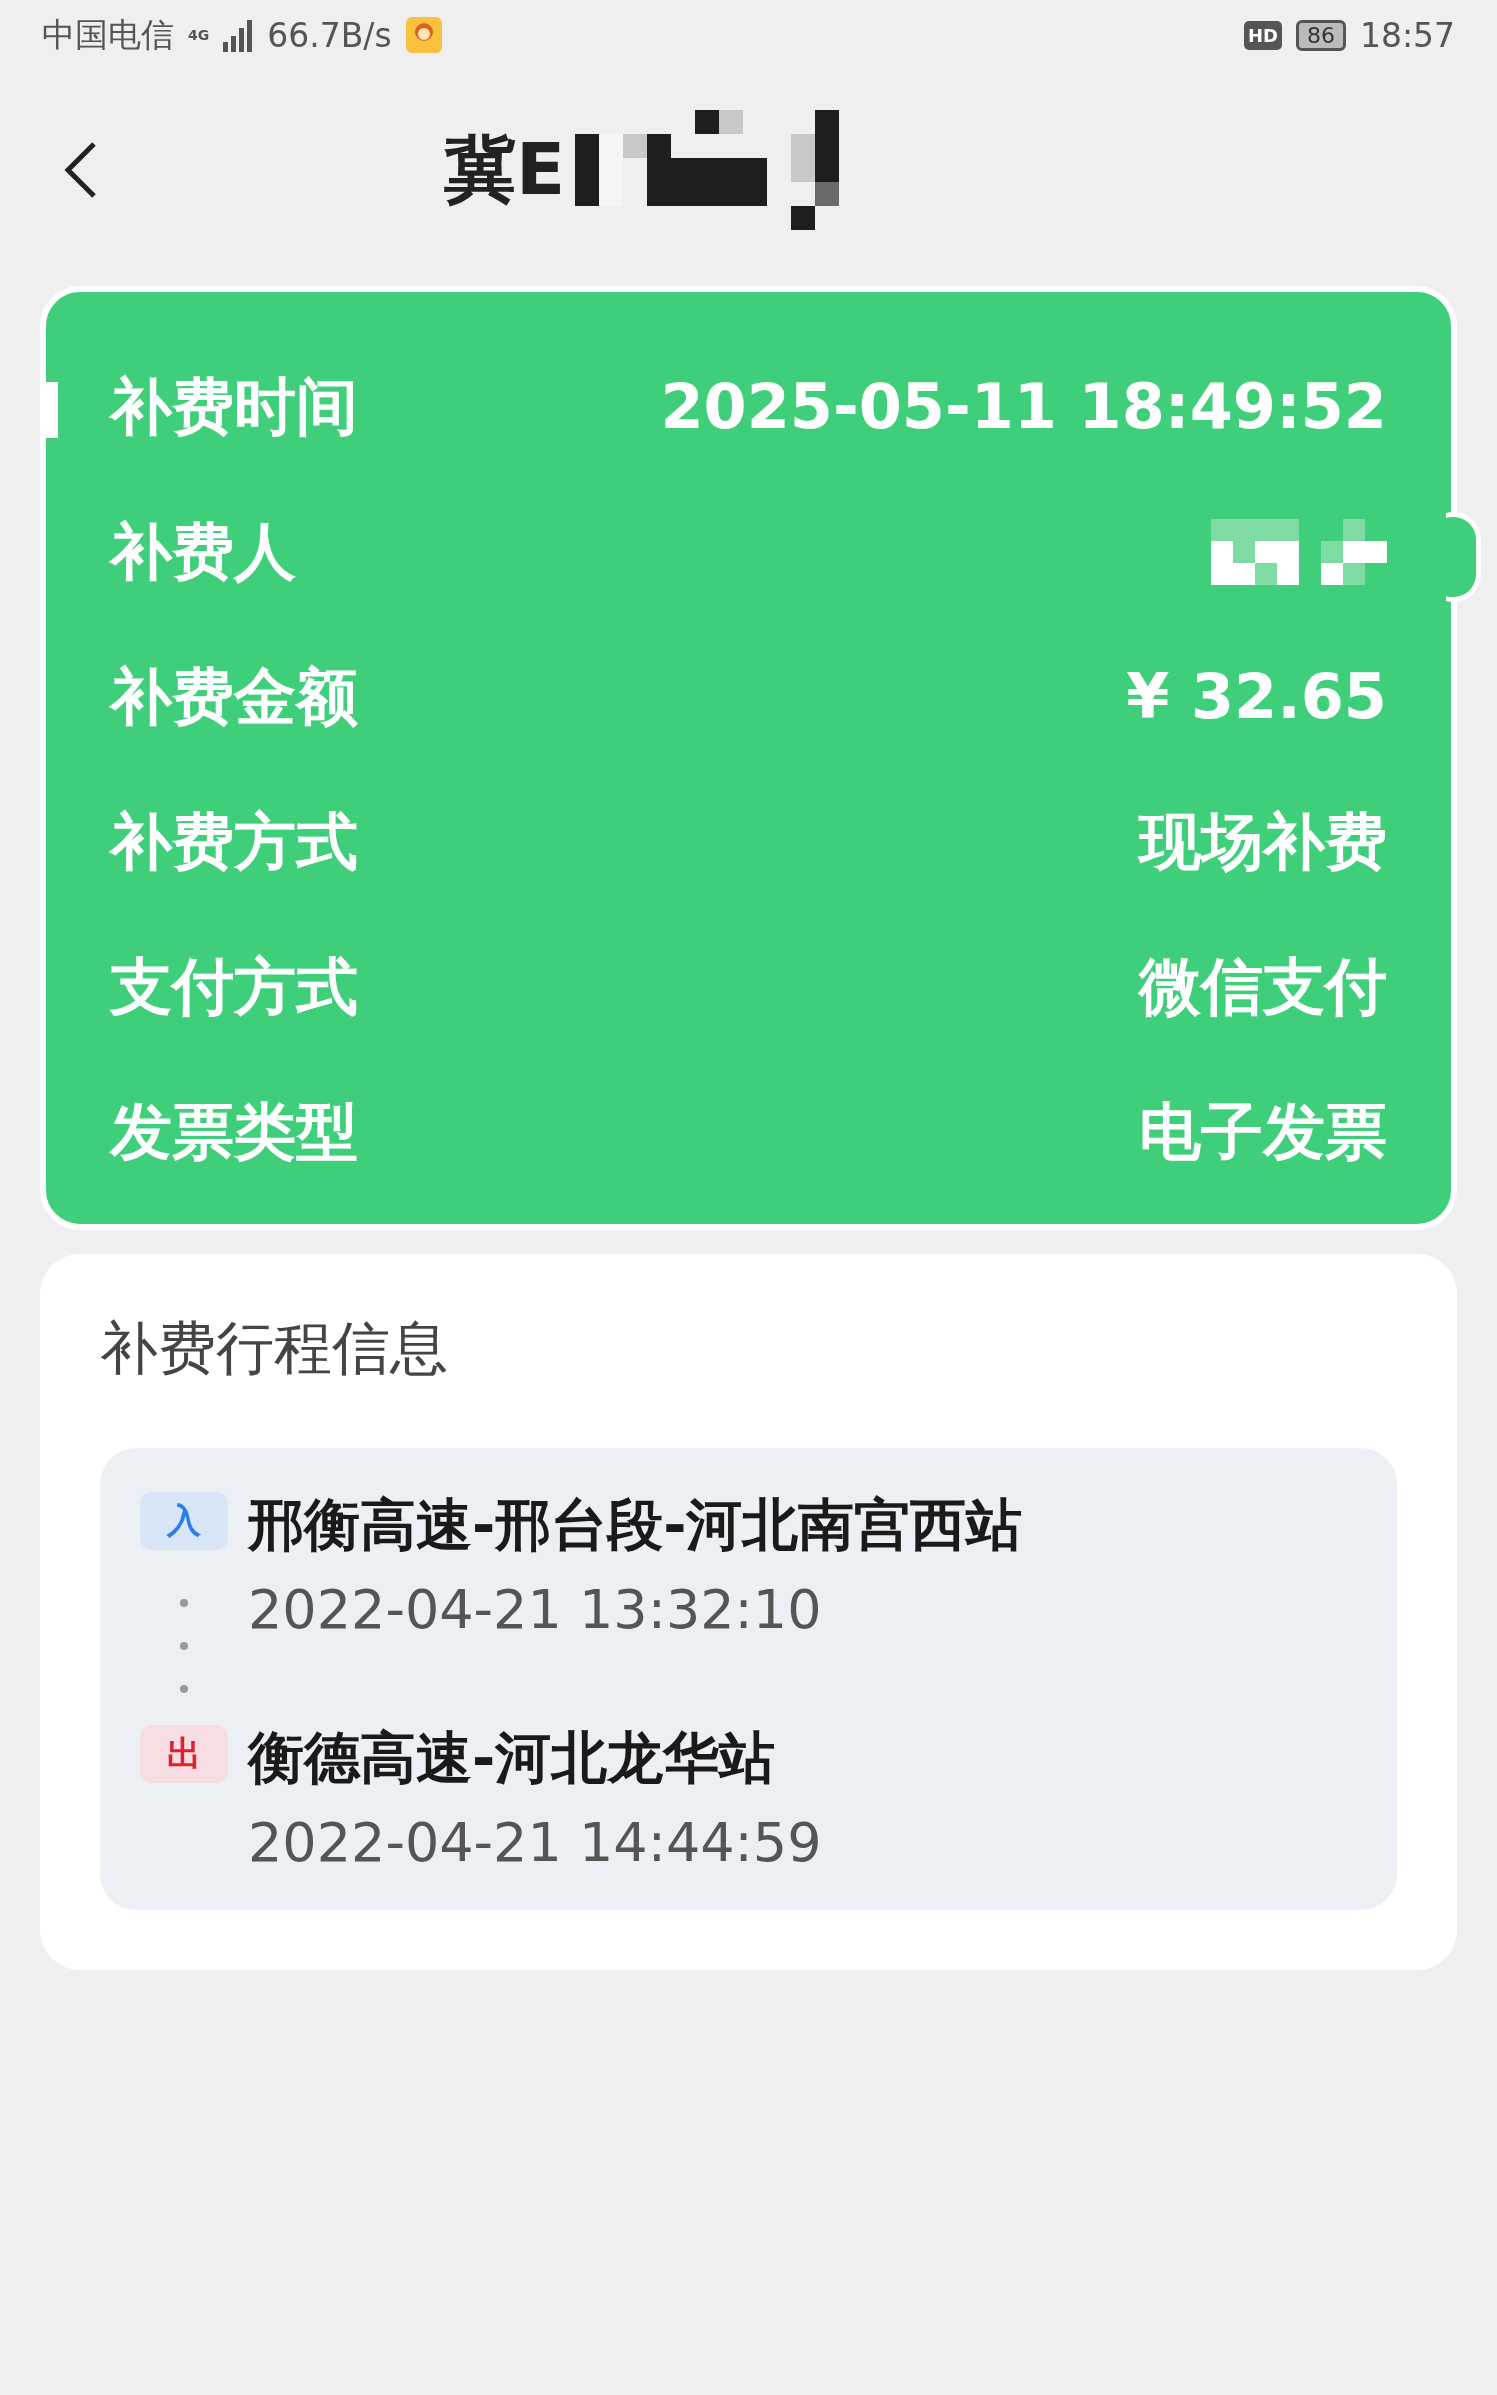  I want to click on battery-icon: 86, so click(1320, 35).